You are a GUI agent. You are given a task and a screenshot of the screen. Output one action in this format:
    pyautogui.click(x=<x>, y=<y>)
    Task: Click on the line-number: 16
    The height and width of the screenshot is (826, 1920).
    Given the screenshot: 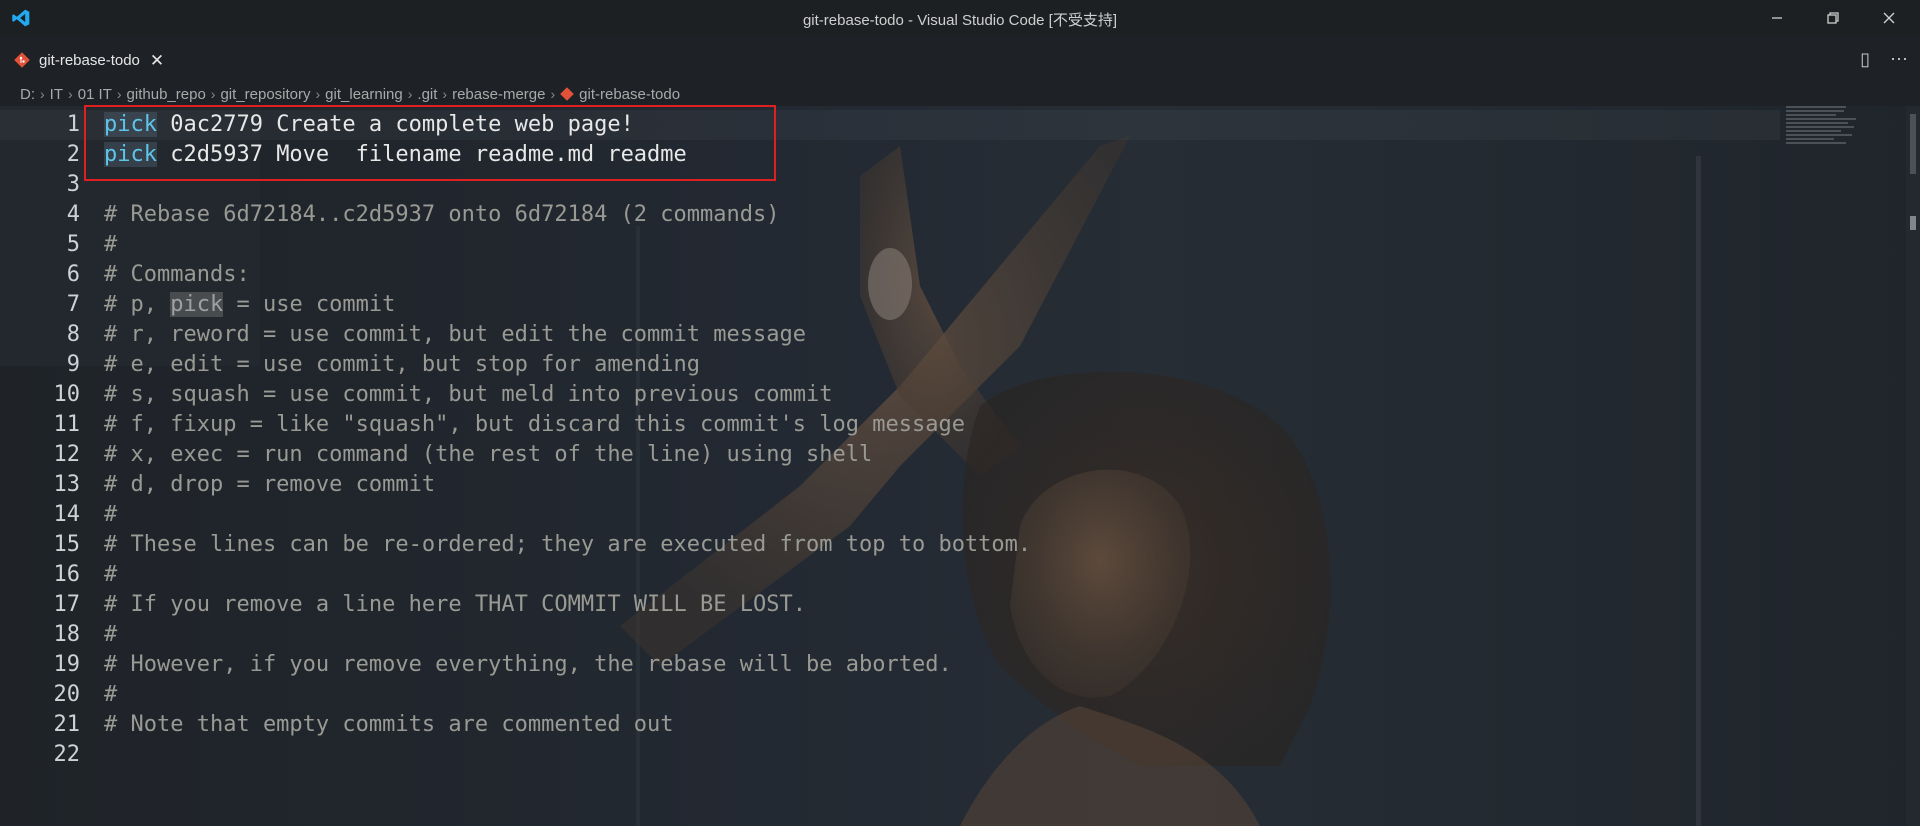 What is the action you would take?
    pyautogui.click(x=67, y=574)
    